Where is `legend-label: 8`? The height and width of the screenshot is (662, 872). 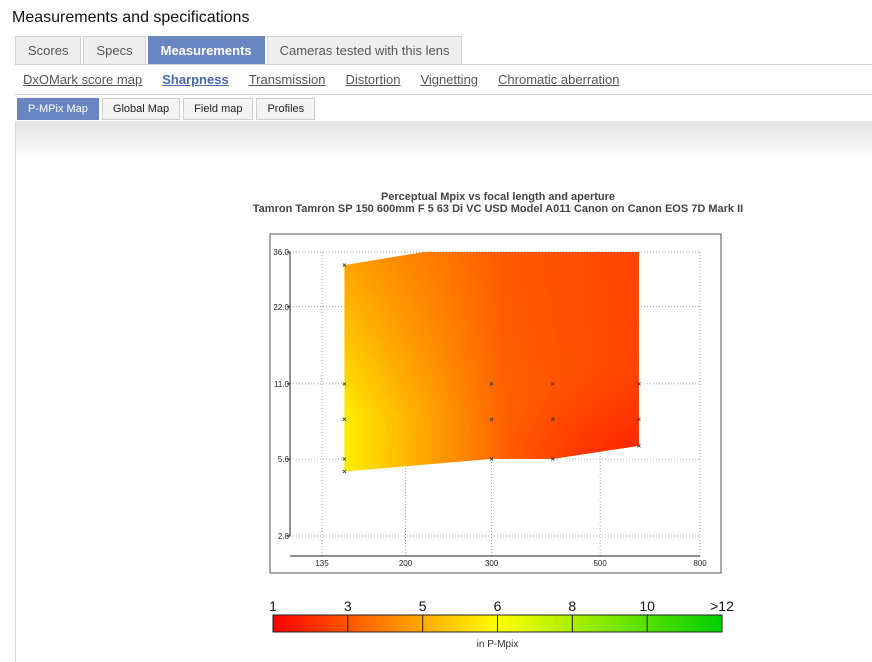 legend-label: 8 is located at coordinates (572, 606).